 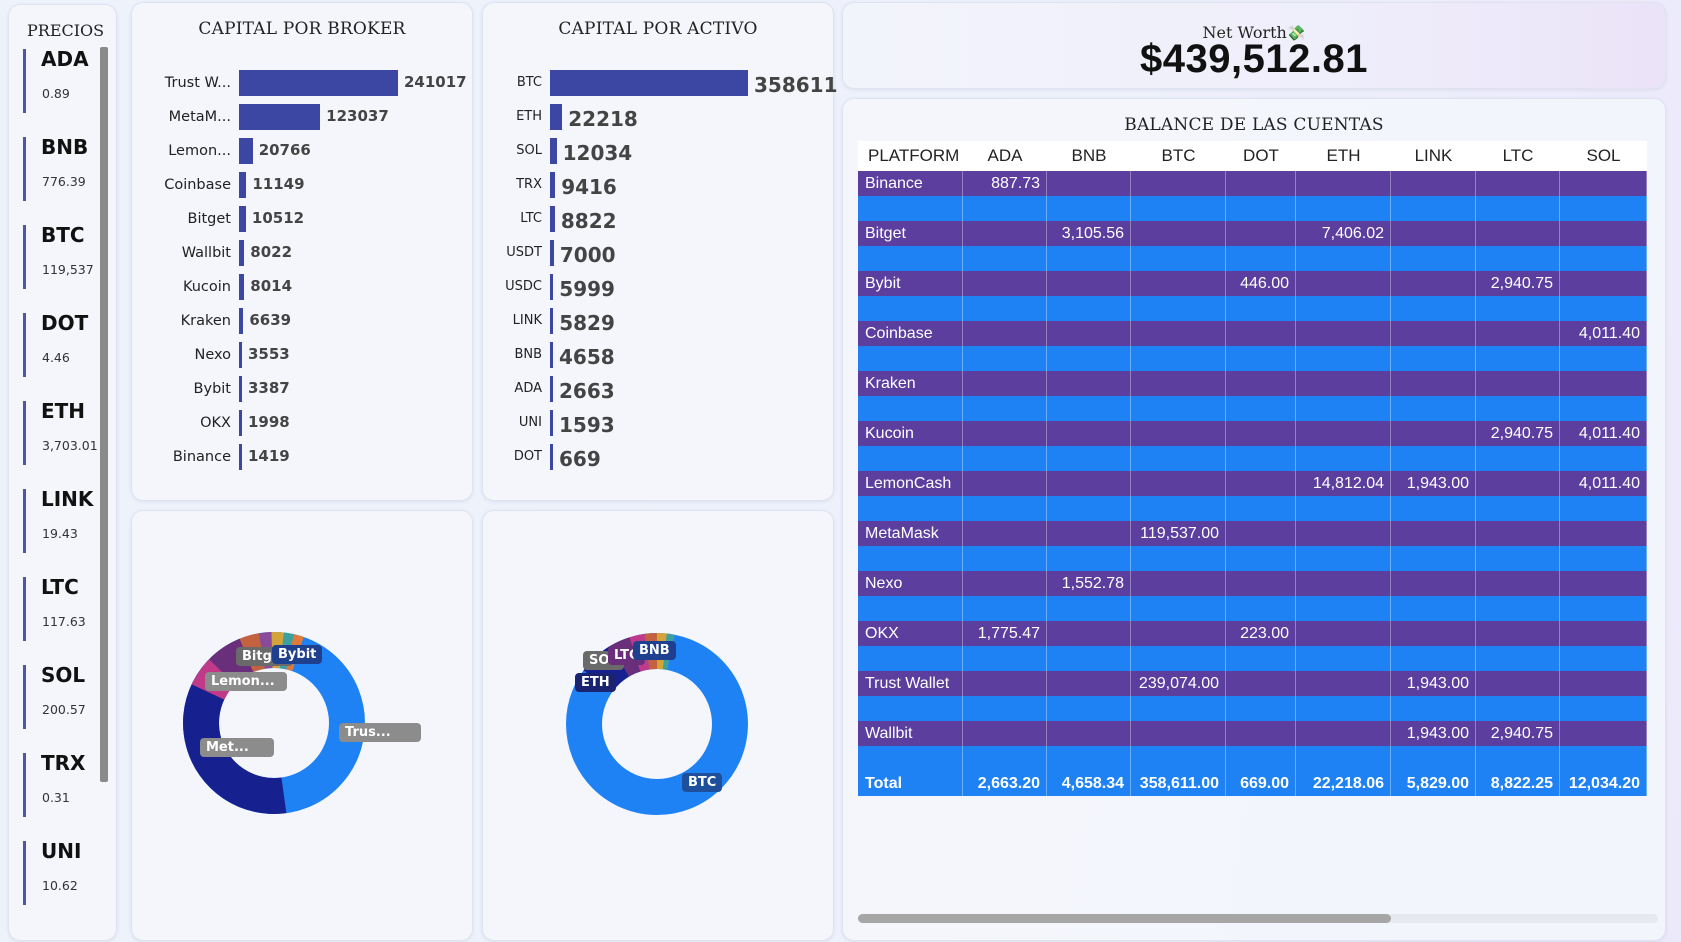 I want to click on bar-row: BNB 4658, so click(x=655, y=355).